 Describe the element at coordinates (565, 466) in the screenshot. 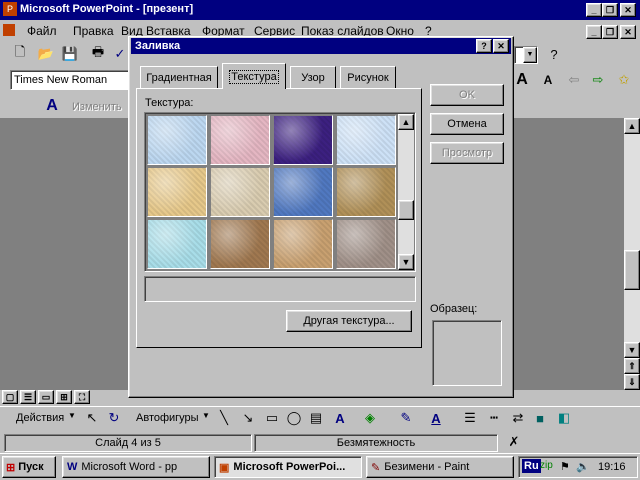

I see `tray-flag-icon: ⚑` at that location.